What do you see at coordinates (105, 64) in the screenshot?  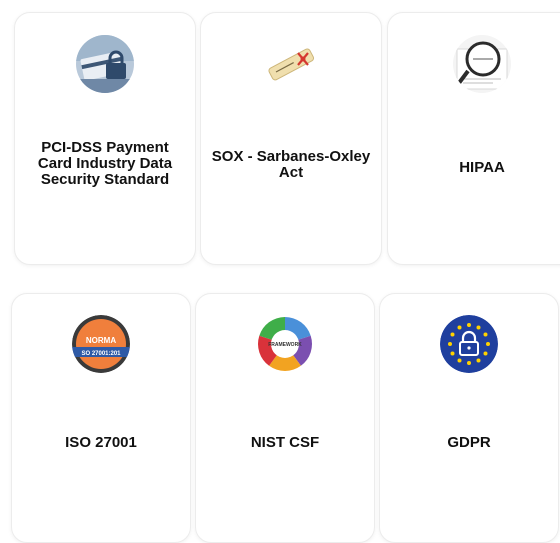 I see `credit-card-lock-icon` at bounding box center [105, 64].